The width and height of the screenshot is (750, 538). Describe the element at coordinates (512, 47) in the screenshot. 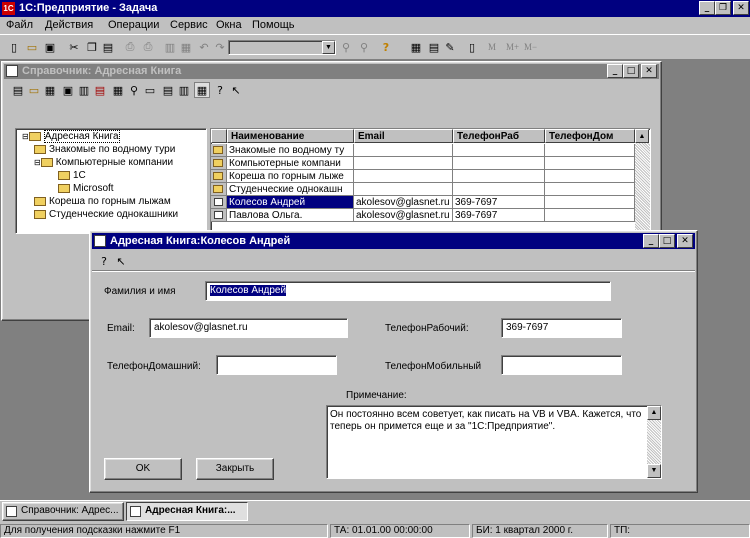

I see `memory-plus-button: M+` at that location.